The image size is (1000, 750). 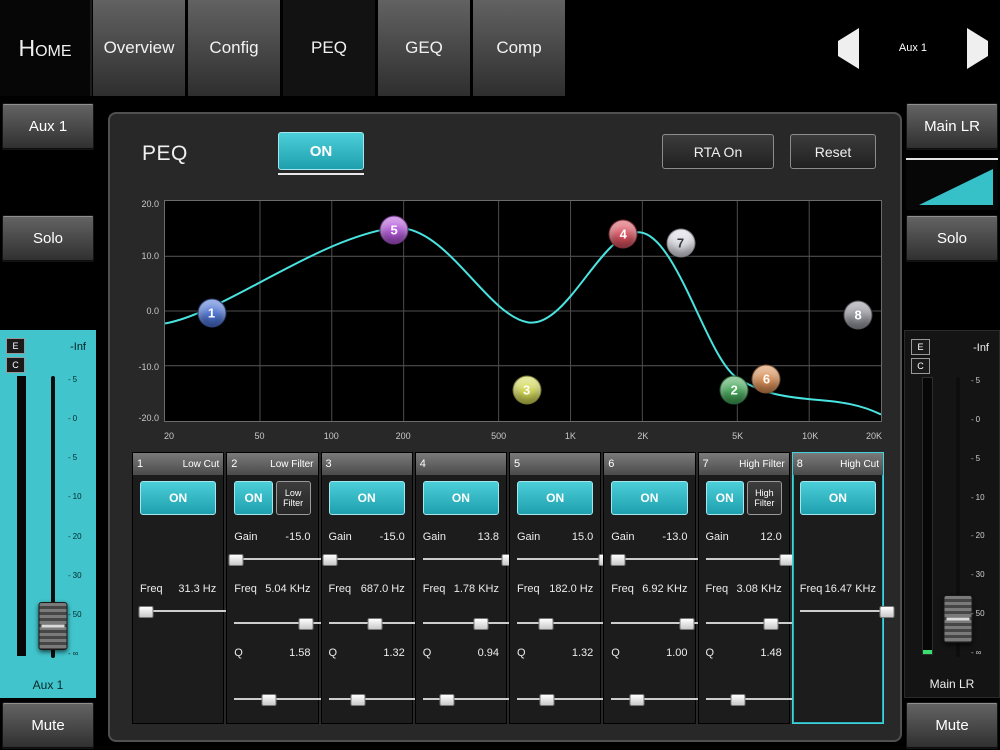 I want to click on main-lr-select-button: Main LR, so click(x=952, y=126).